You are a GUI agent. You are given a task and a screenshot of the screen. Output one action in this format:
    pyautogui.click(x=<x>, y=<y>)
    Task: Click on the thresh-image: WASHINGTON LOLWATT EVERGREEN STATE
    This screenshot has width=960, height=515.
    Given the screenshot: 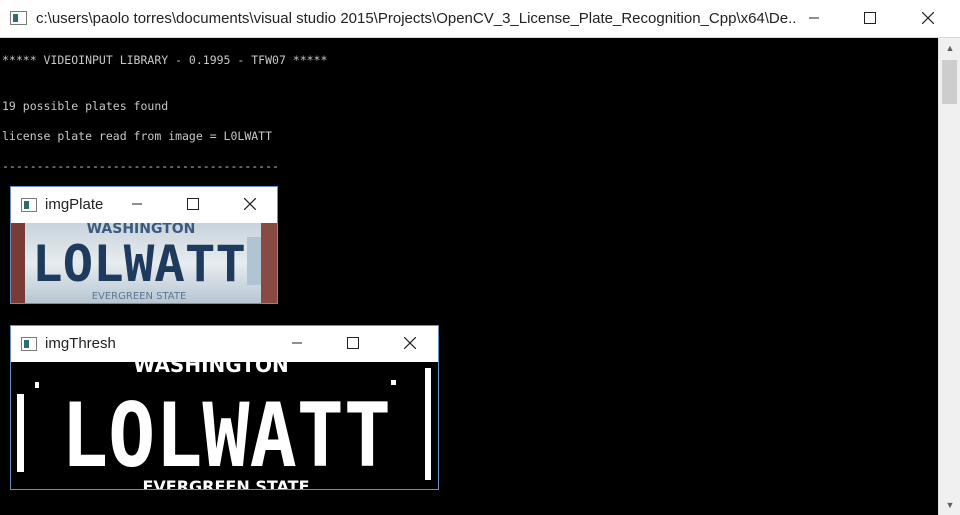 What is the action you would take?
    pyautogui.click(x=224, y=425)
    